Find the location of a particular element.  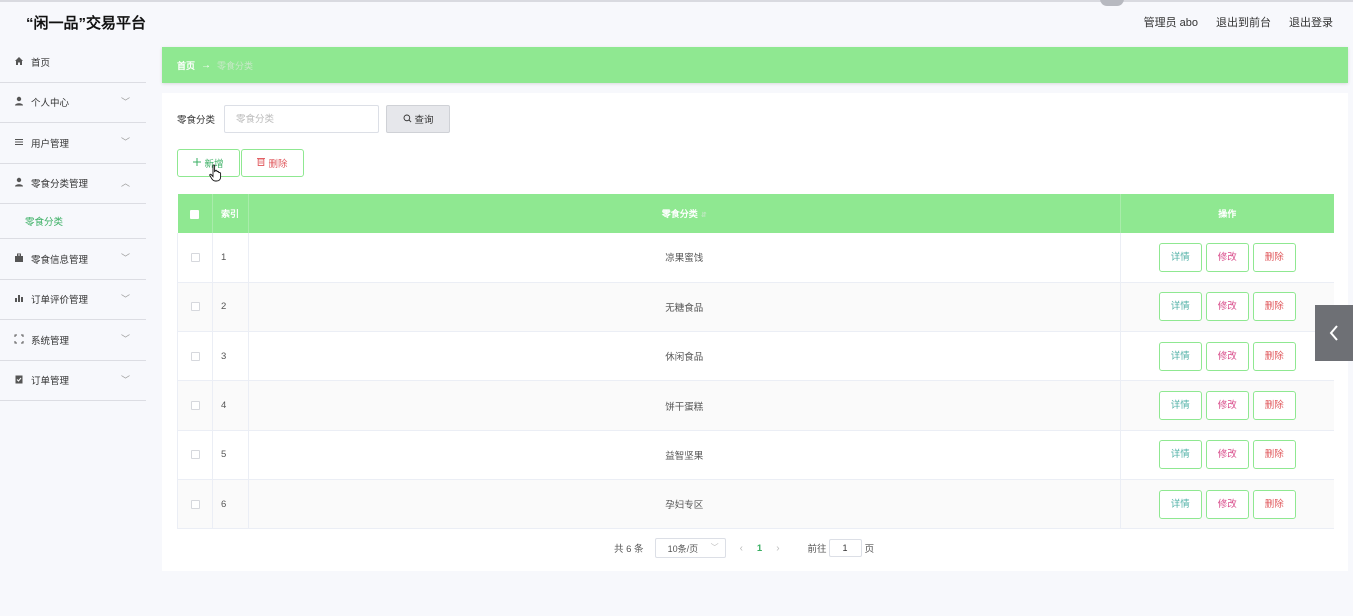

column-header-category: 零食分类 ⇵ is located at coordinates (684, 213).